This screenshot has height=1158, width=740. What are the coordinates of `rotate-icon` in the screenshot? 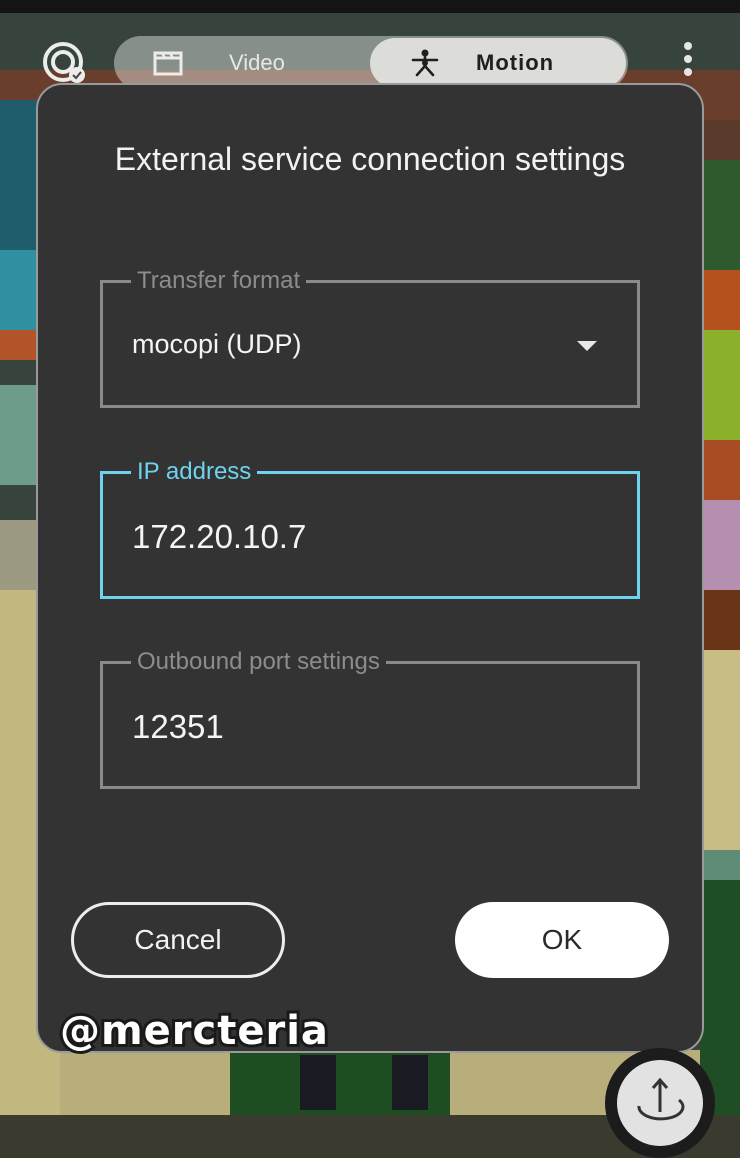 It's located at (660, 1103).